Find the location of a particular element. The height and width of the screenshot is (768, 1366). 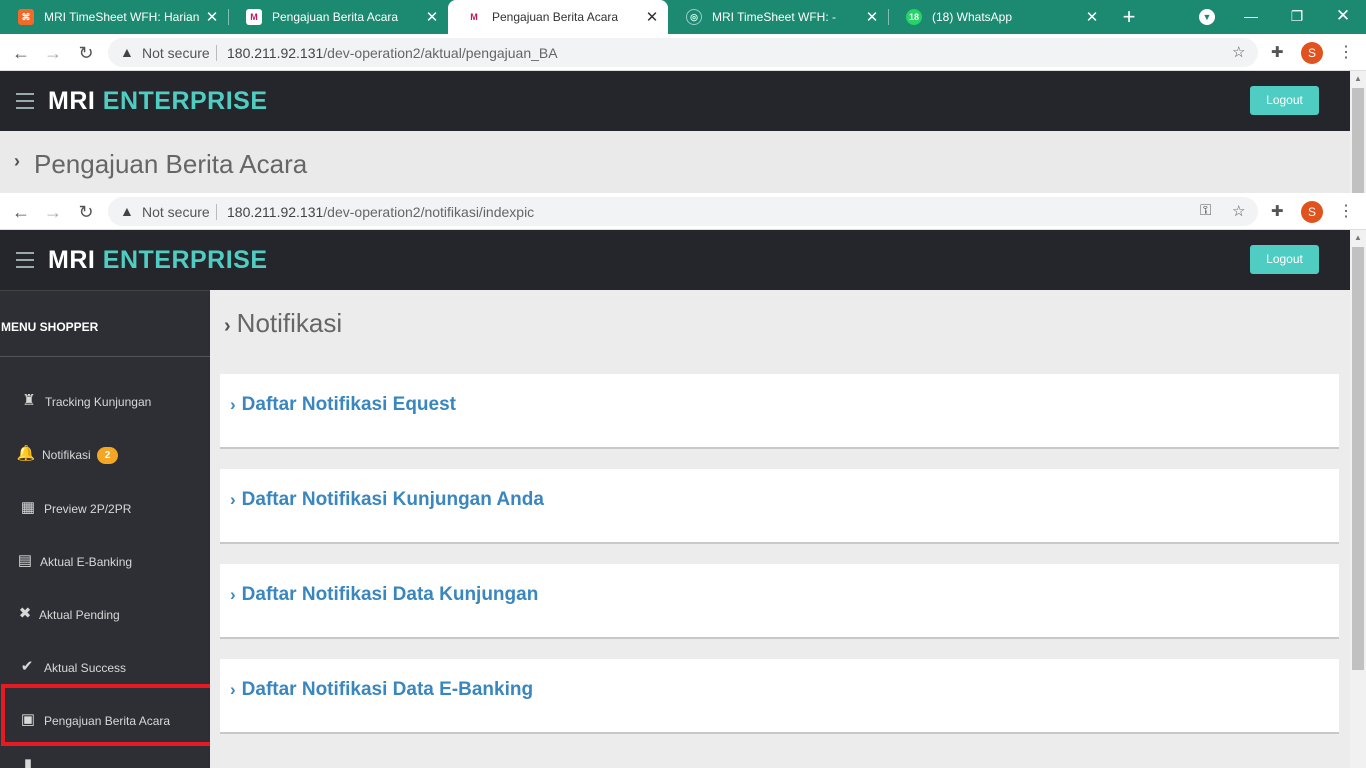

notification-count-badge: 2 is located at coordinates (107, 455).